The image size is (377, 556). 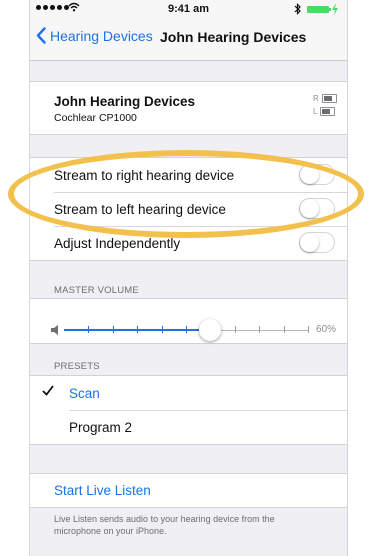 I want to click on preset-scan: Scan, so click(x=188, y=393).